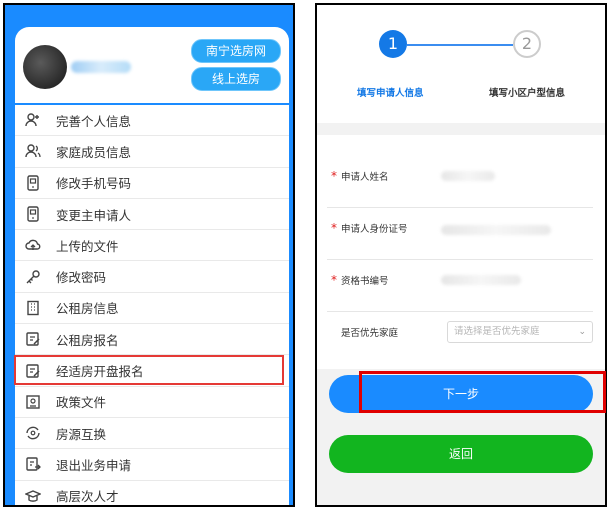 The height and width of the screenshot is (510, 611). I want to click on document-icon, so click(33, 402).